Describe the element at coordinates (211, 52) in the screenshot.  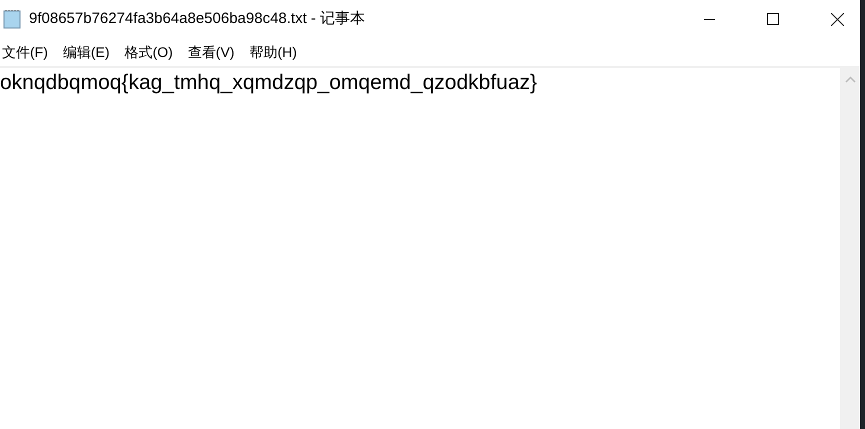
I see `menu-item: 查看(V)` at that location.